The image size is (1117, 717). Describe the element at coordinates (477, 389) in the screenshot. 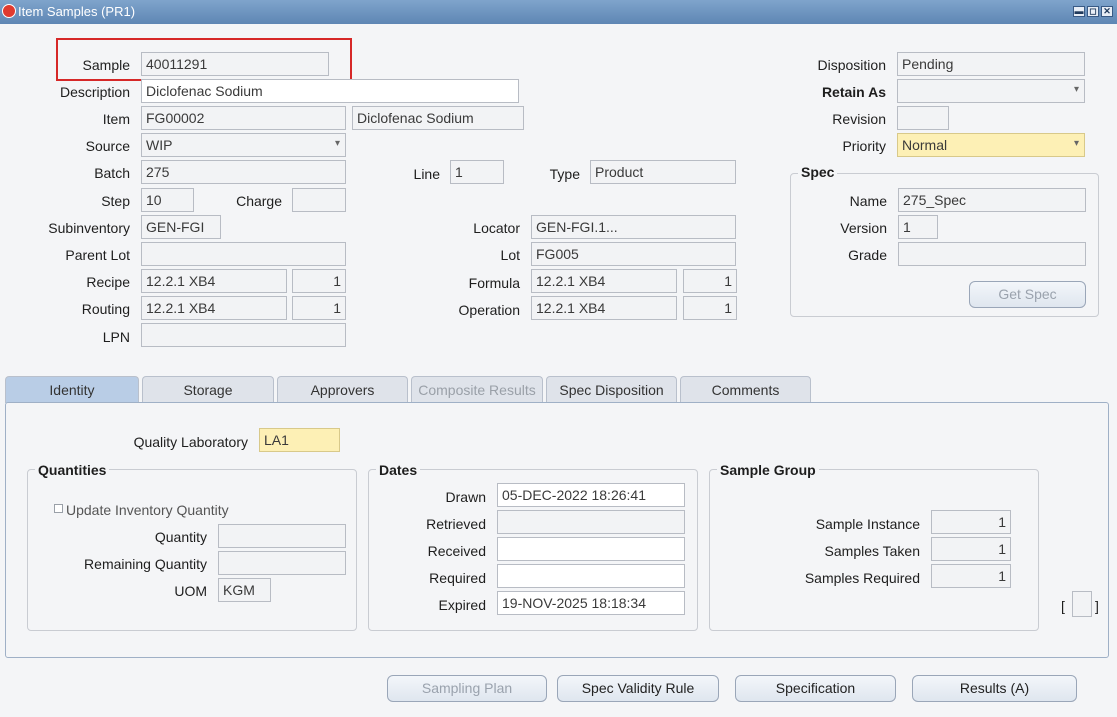

I see `tab-composite-results: Composite Results` at that location.